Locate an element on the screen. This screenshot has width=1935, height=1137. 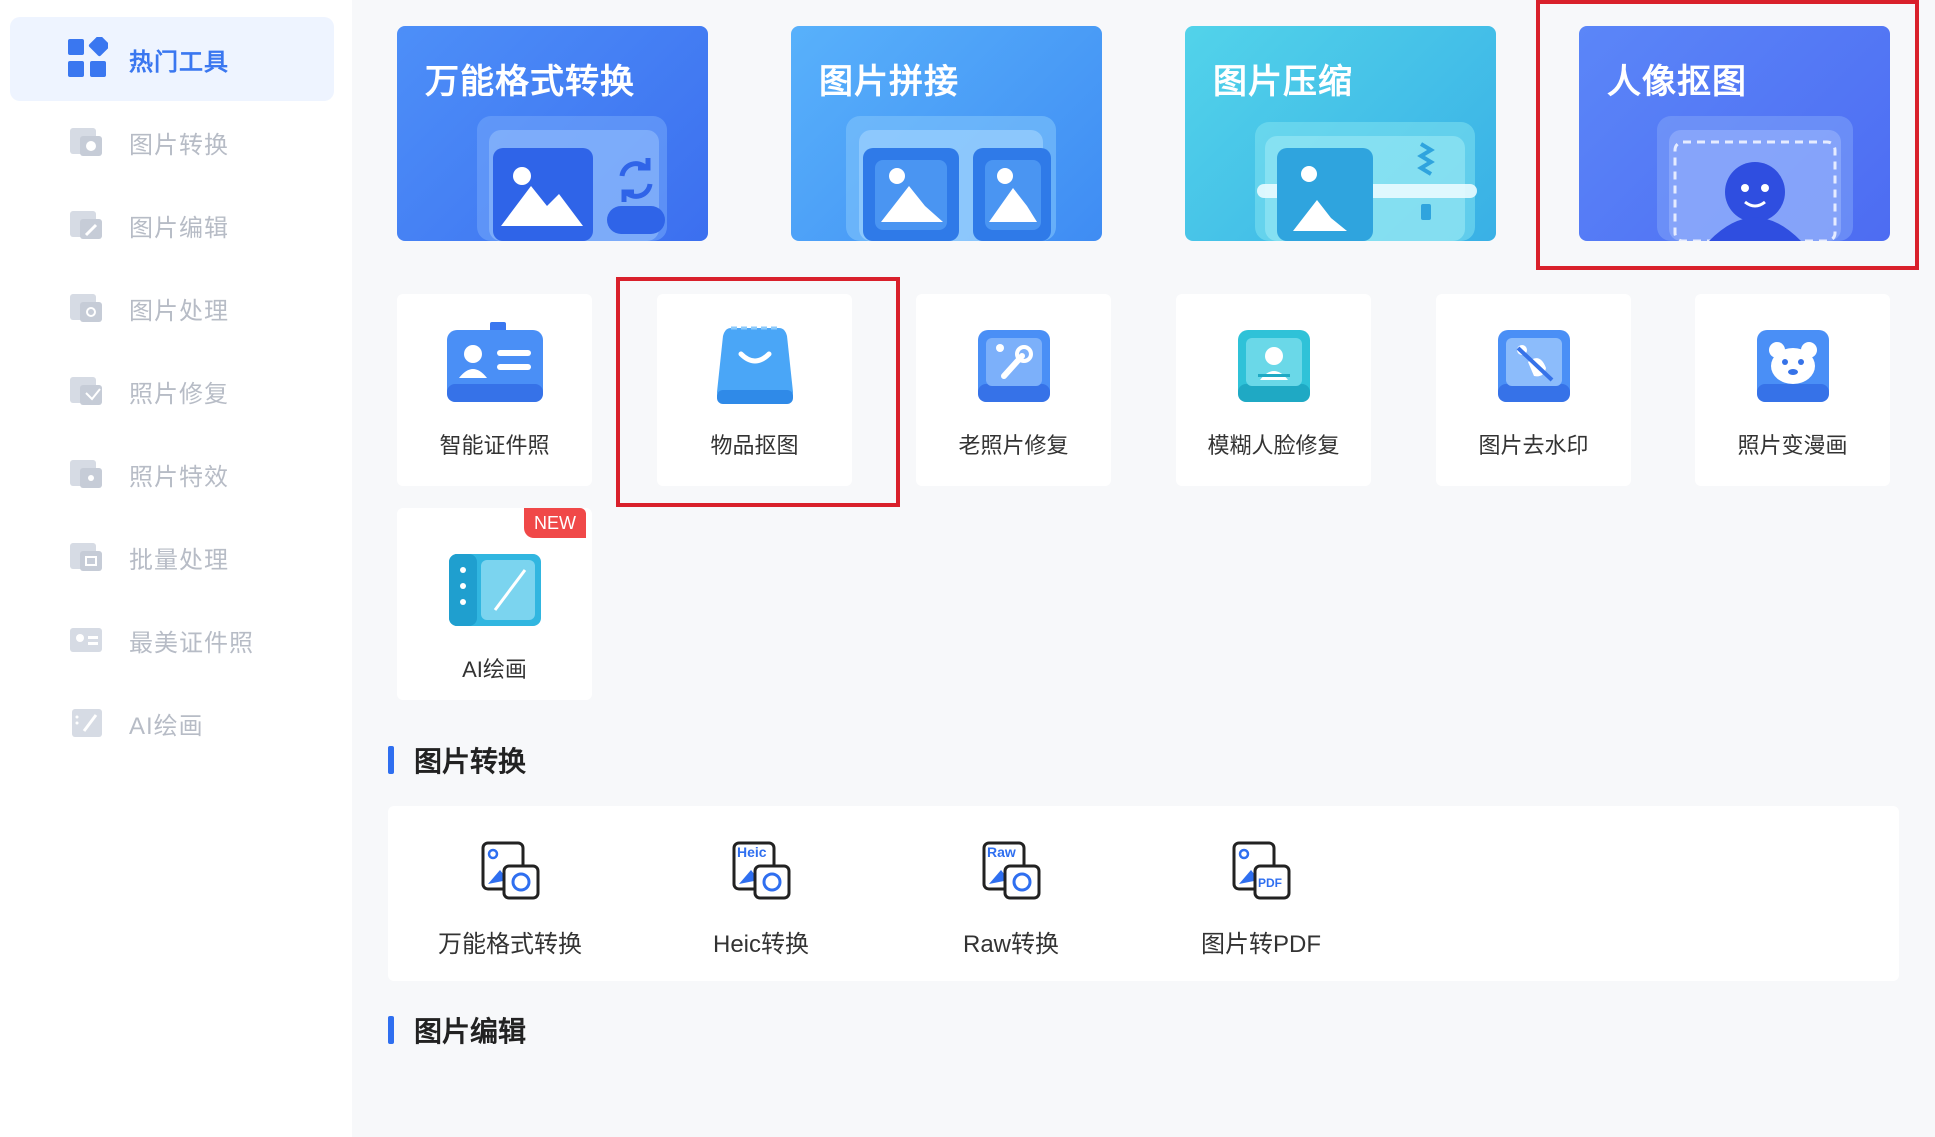
sidebar-item-photo-effect: 照片特效 is located at coordinates (172, 474).